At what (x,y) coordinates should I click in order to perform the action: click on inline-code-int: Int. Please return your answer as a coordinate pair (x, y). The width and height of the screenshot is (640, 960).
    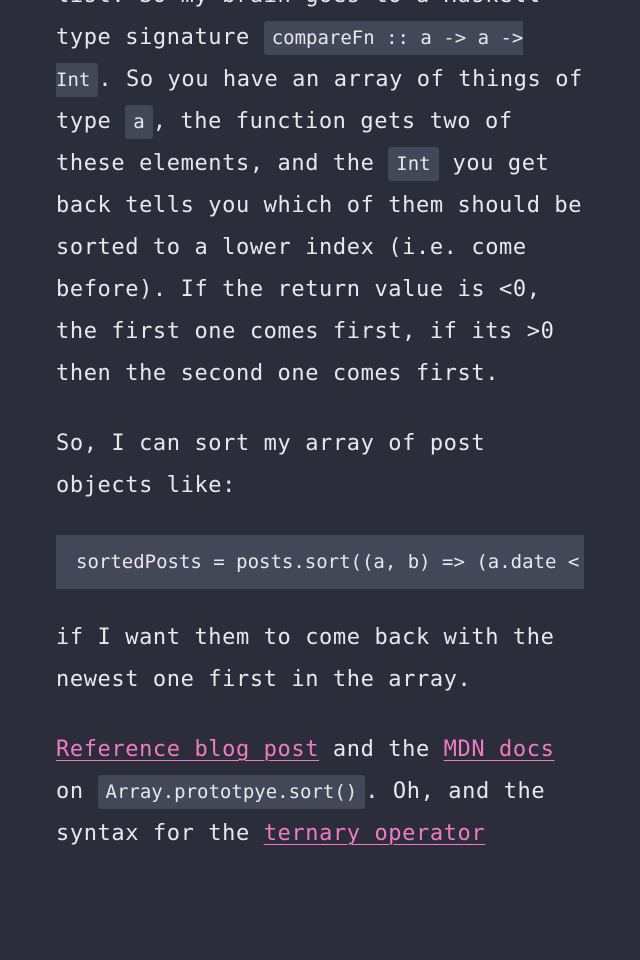
    Looking at the image, I should click on (413, 164).